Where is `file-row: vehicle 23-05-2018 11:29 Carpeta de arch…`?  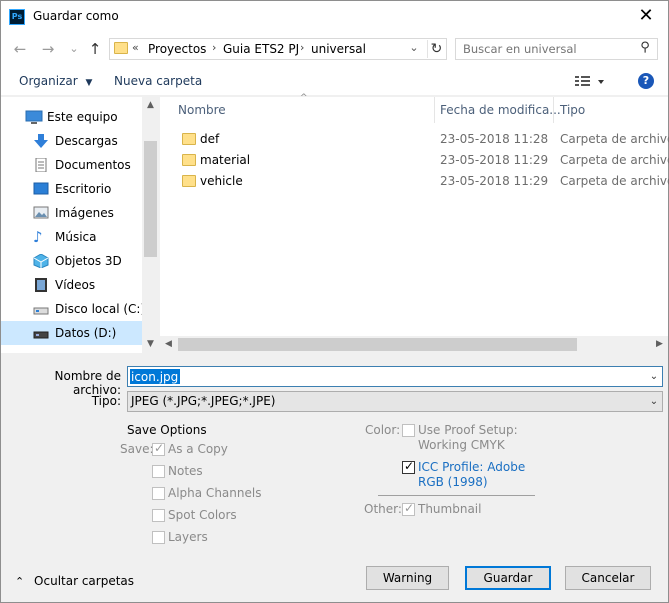 file-row: vehicle 23-05-2018 11:29 Carpeta de arch… is located at coordinates (414, 181).